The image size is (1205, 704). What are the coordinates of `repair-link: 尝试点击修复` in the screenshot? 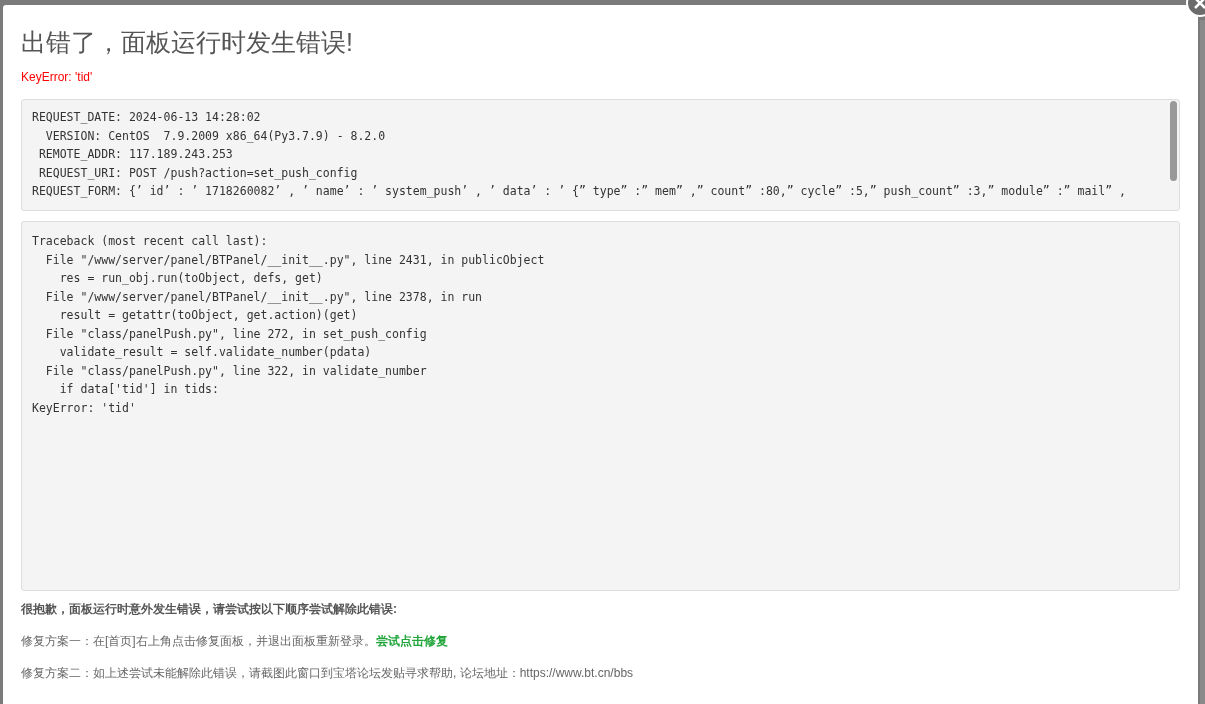 It's located at (411, 641).